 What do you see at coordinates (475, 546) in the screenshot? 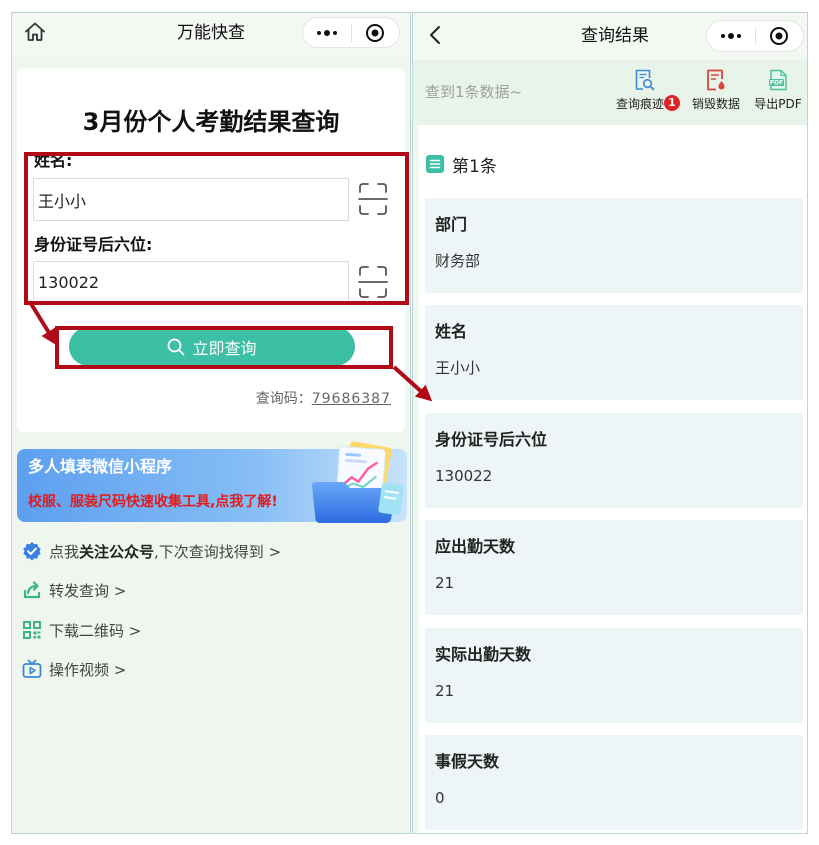
I see `field-label: 应出勤天数` at bounding box center [475, 546].